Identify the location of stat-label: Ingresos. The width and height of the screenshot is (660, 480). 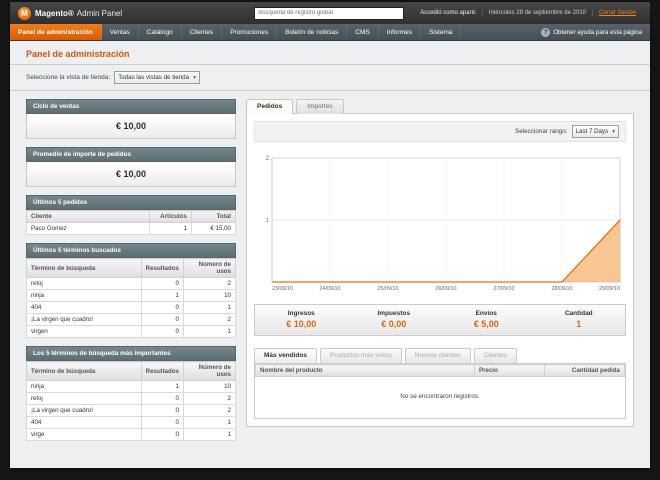
(301, 313).